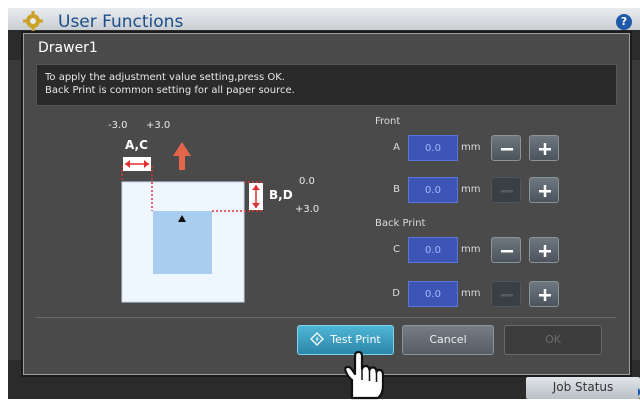 This screenshot has width=640, height=400. I want to click on field-c-unit: mm, so click(471, 249).